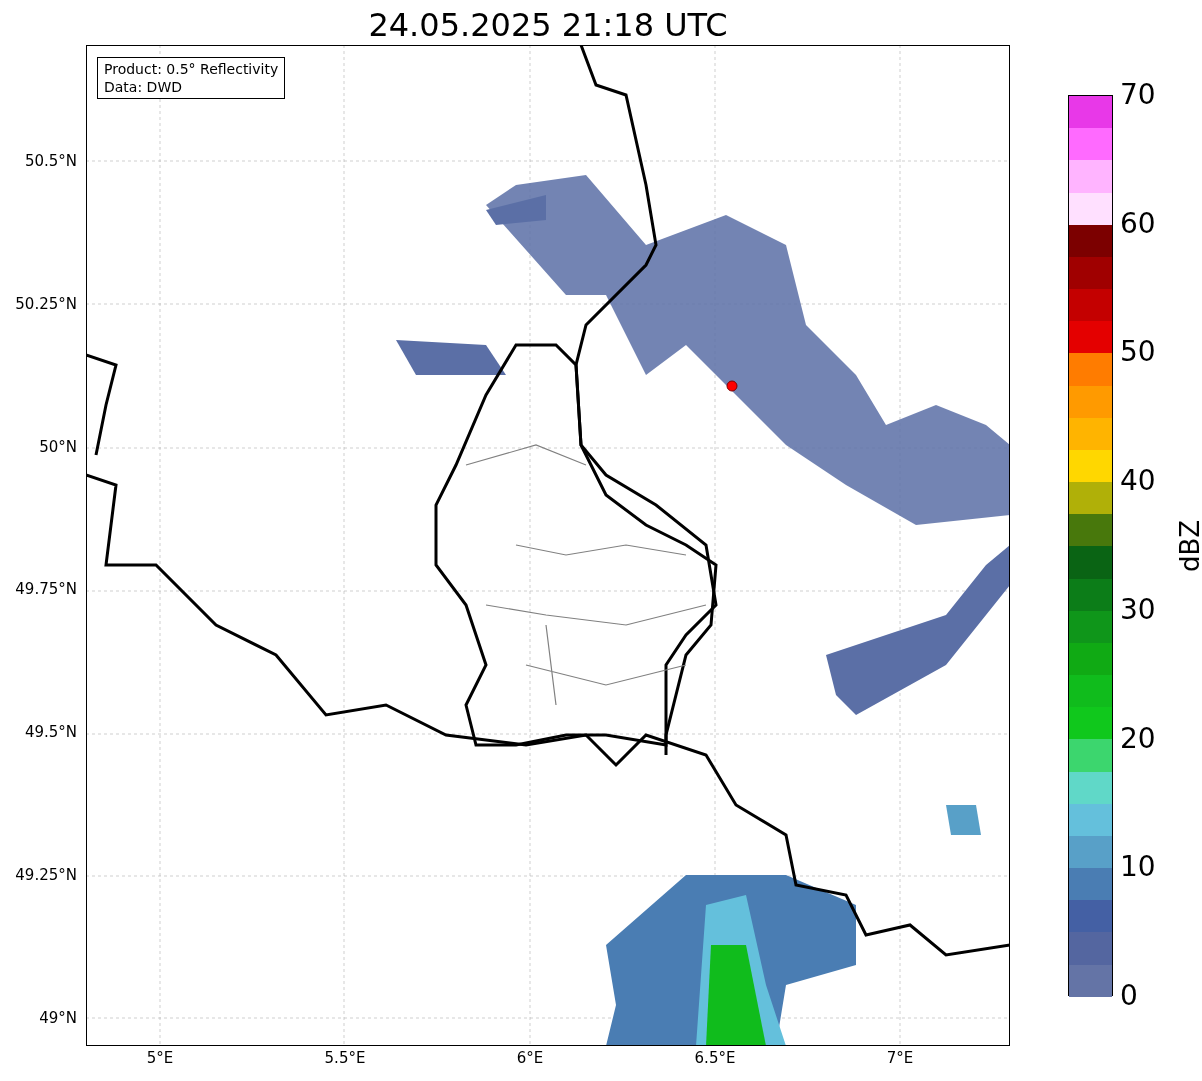 This screenshot has width=1202, height=1081. Describe the element at coordinates (1188, 546) in the screenshot. I see `colorbar-label: dBZ` at that location.